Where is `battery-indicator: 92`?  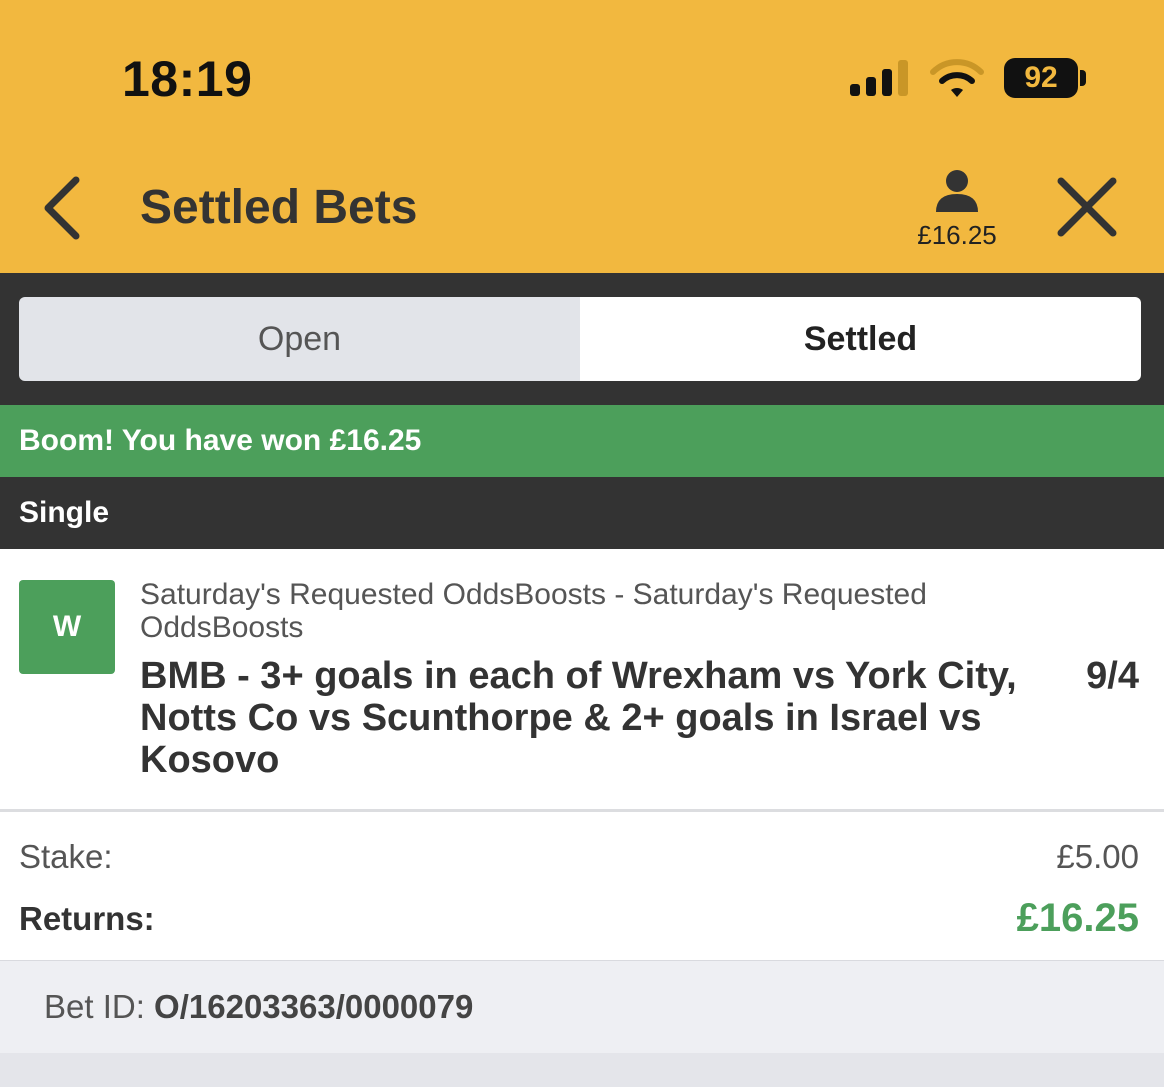
battery-indicator: 92 is located at coordinates (1041, 78).